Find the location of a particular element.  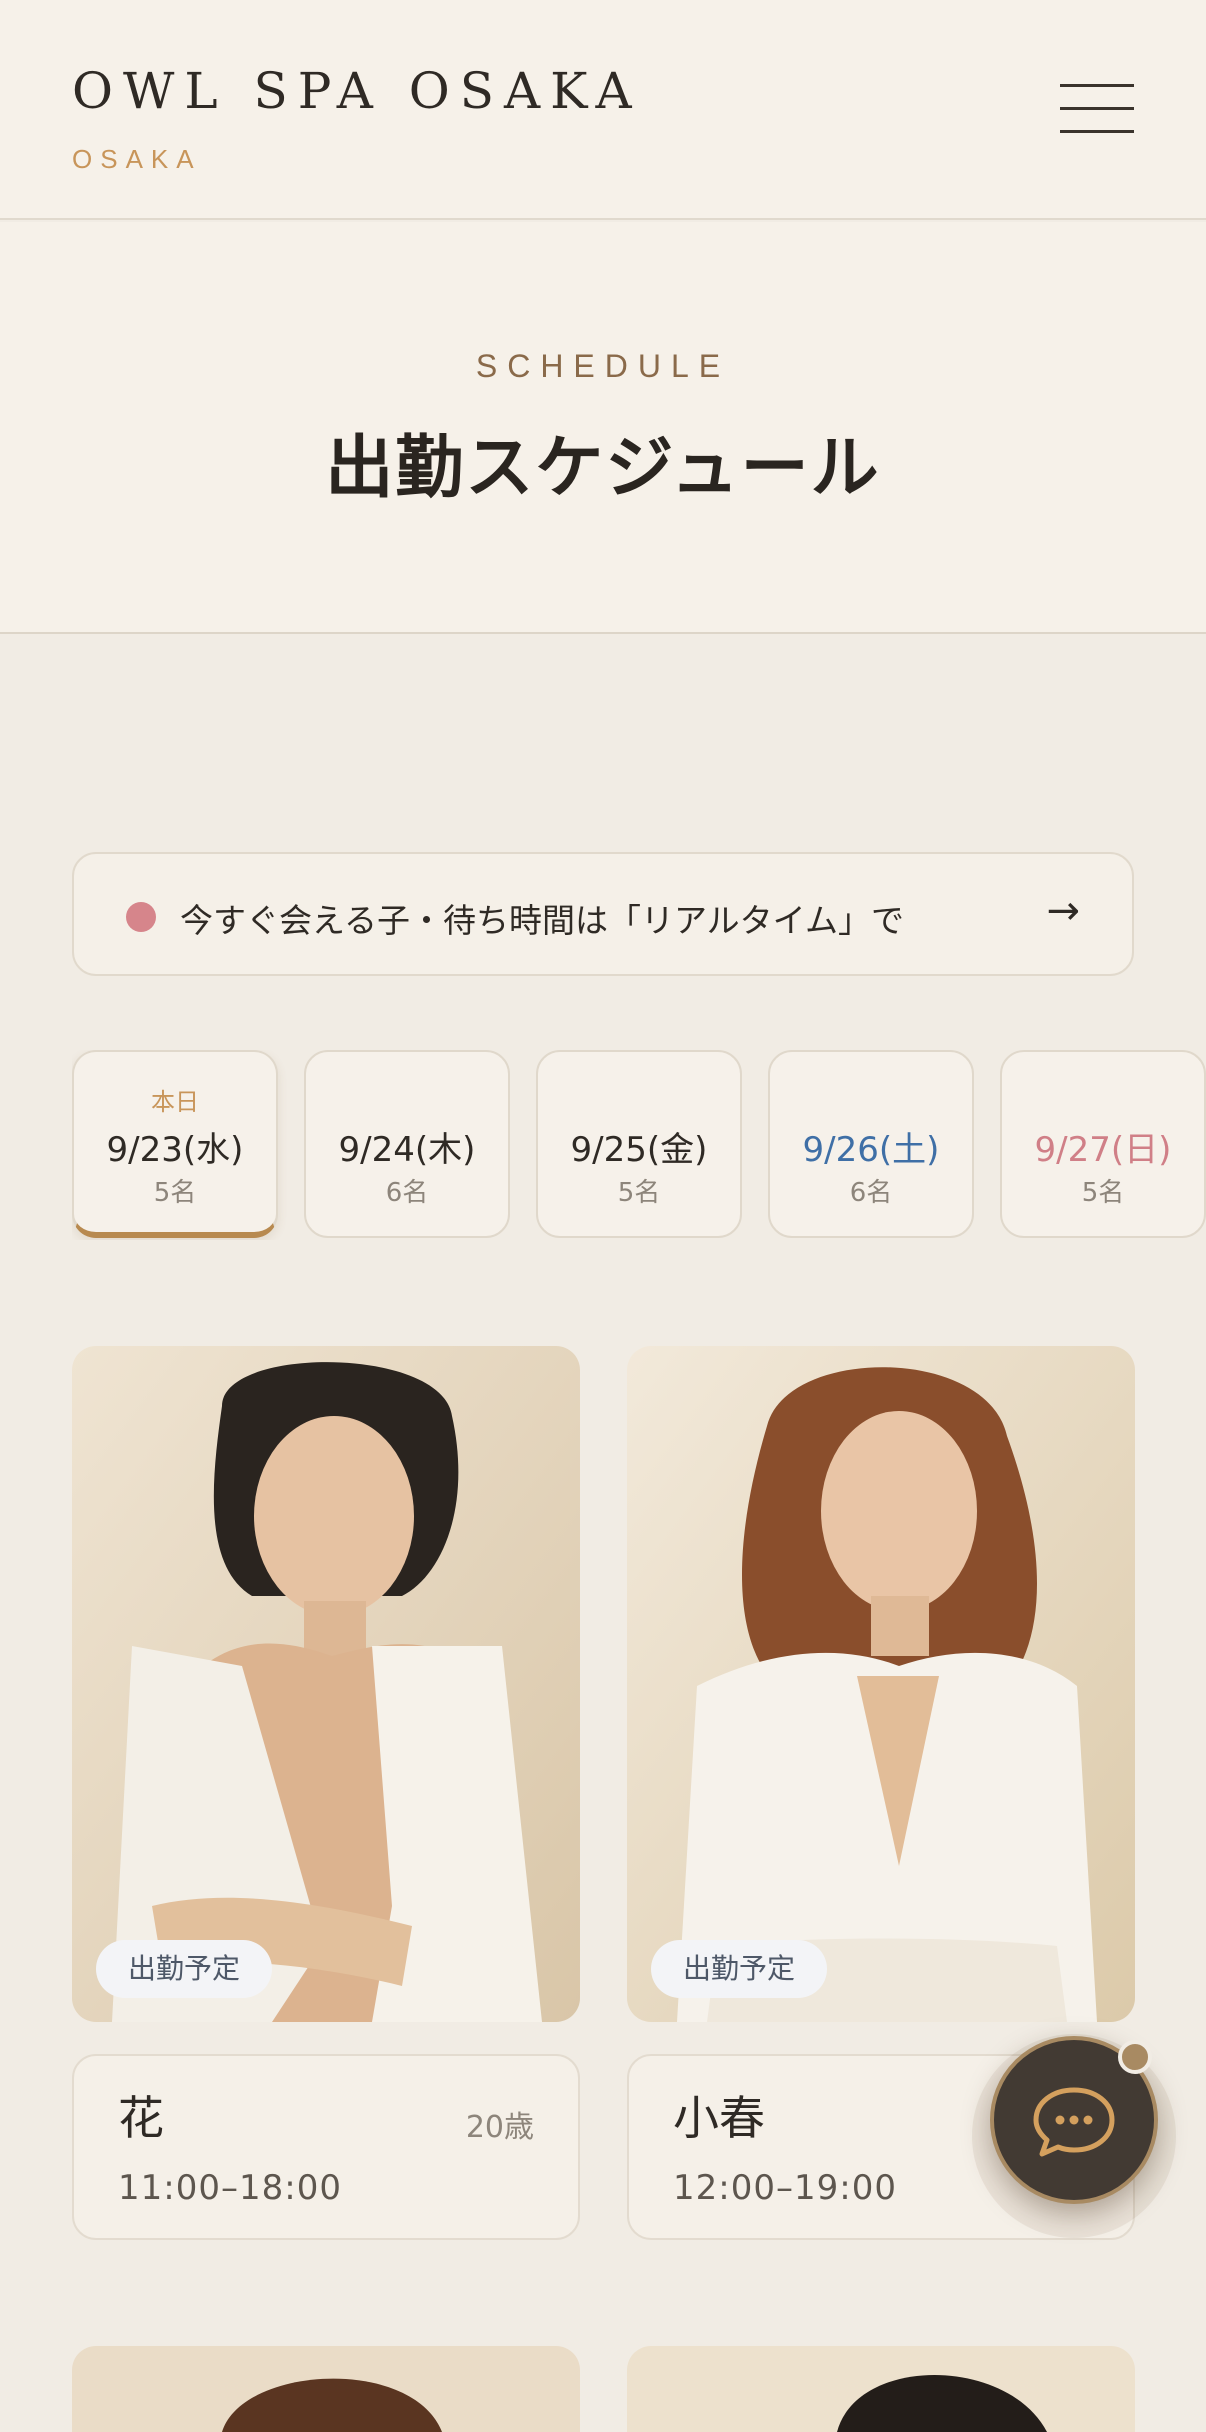

date-tab: 9/25(金) 5名 is located at coordinates (639, 1144).